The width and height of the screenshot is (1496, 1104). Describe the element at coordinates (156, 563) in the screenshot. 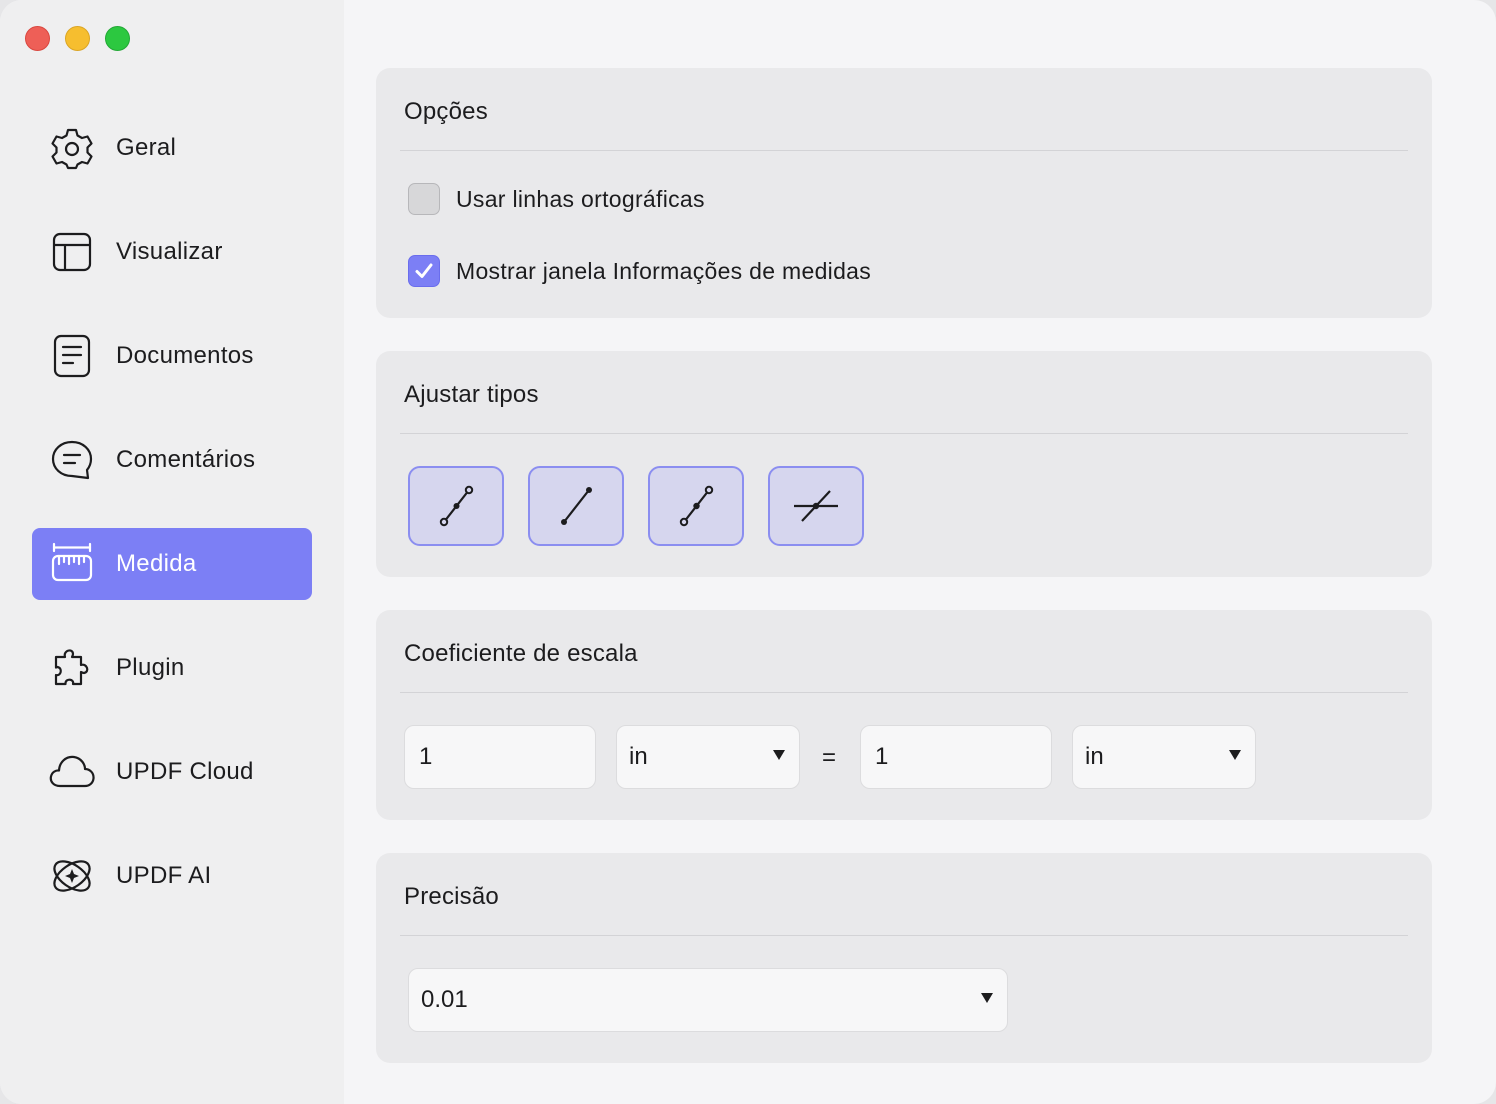

I see `sidebar-item-label: Medida` at that location.